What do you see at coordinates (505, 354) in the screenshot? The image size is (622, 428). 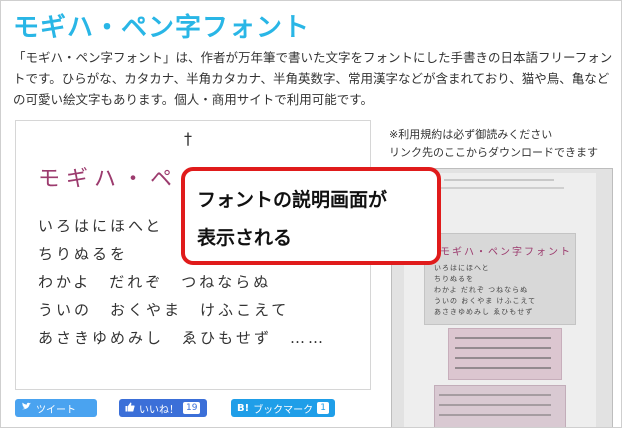 I see `screenshot-glyph-sample` at bounding box center [505, 354].